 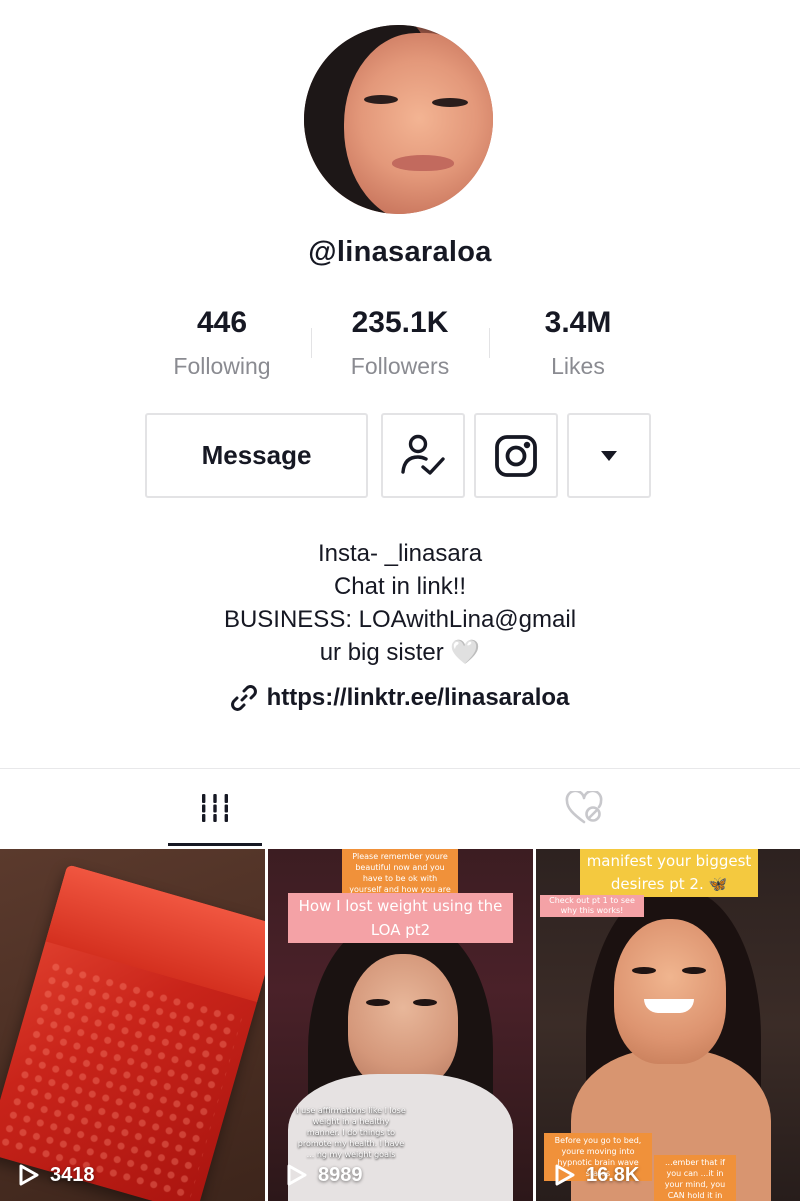 What do you see at coordinates (215, 844) in the screenshot?
I see `active-tab-indicator` at bounding box center [215, 844].